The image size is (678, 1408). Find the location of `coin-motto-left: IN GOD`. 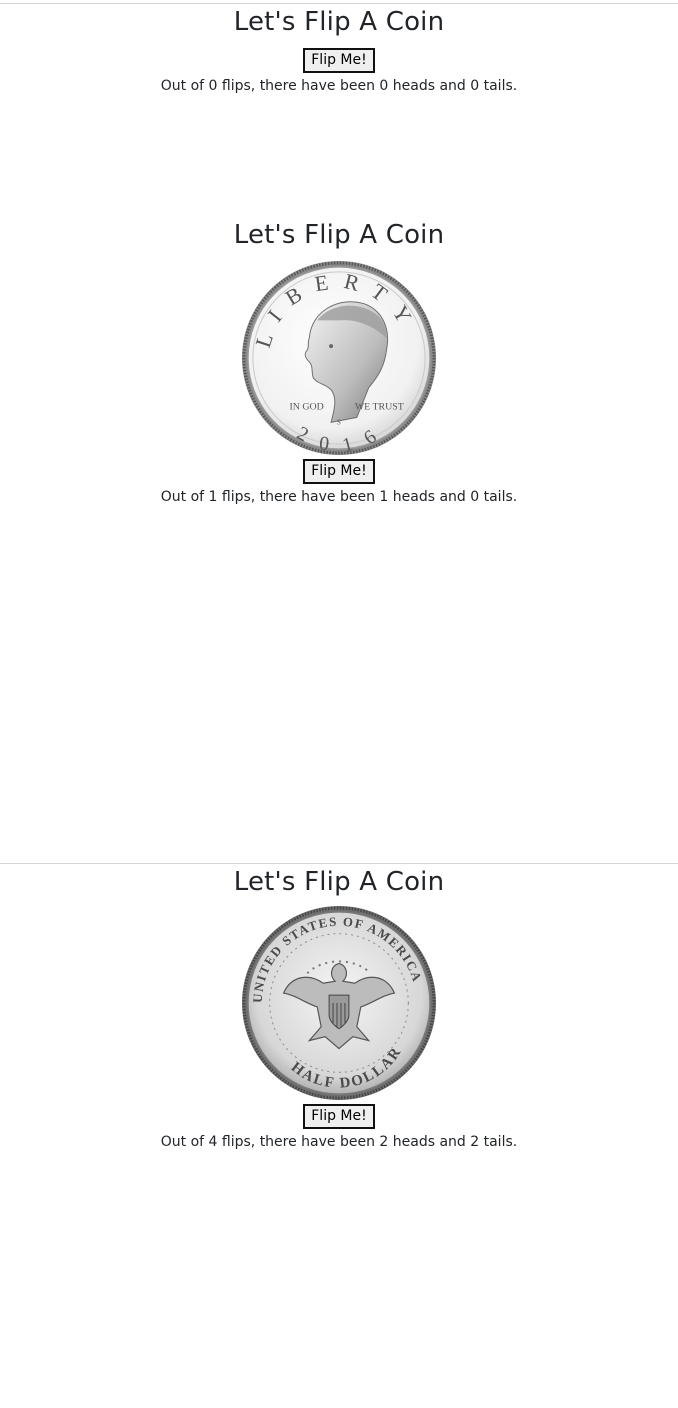

coin-motto-left: IN GOD is located at coordinates (307, 406).